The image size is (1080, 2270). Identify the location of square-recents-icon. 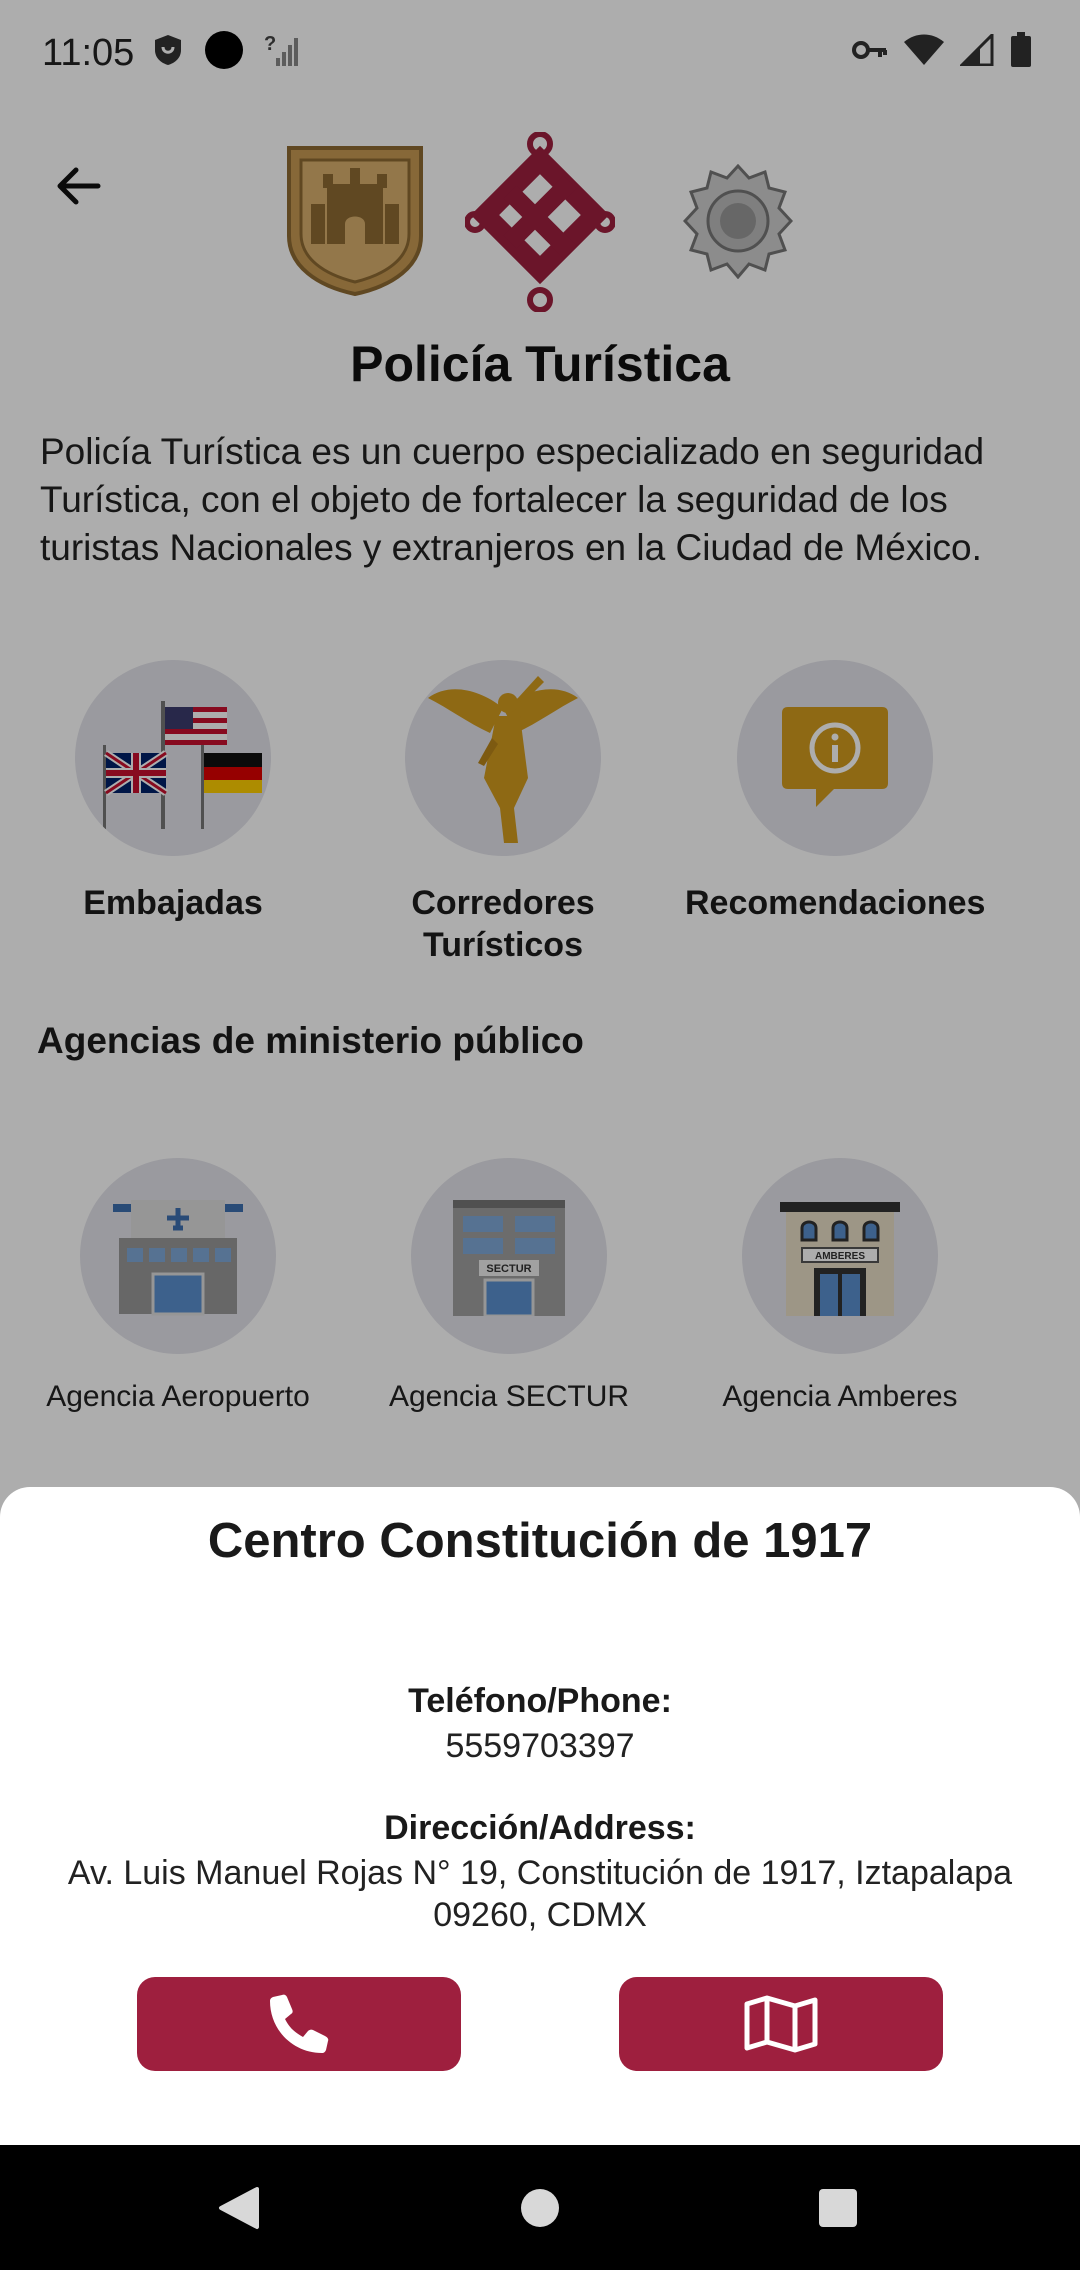
(838, 2208).